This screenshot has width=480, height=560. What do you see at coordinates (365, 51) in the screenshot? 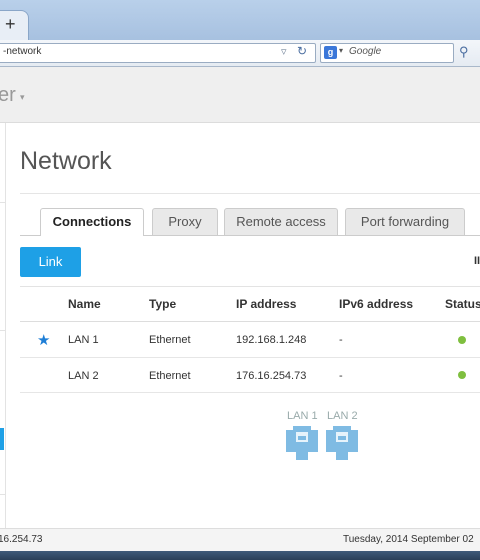
I see `search-input: Google` at bounding box center [365, 51].